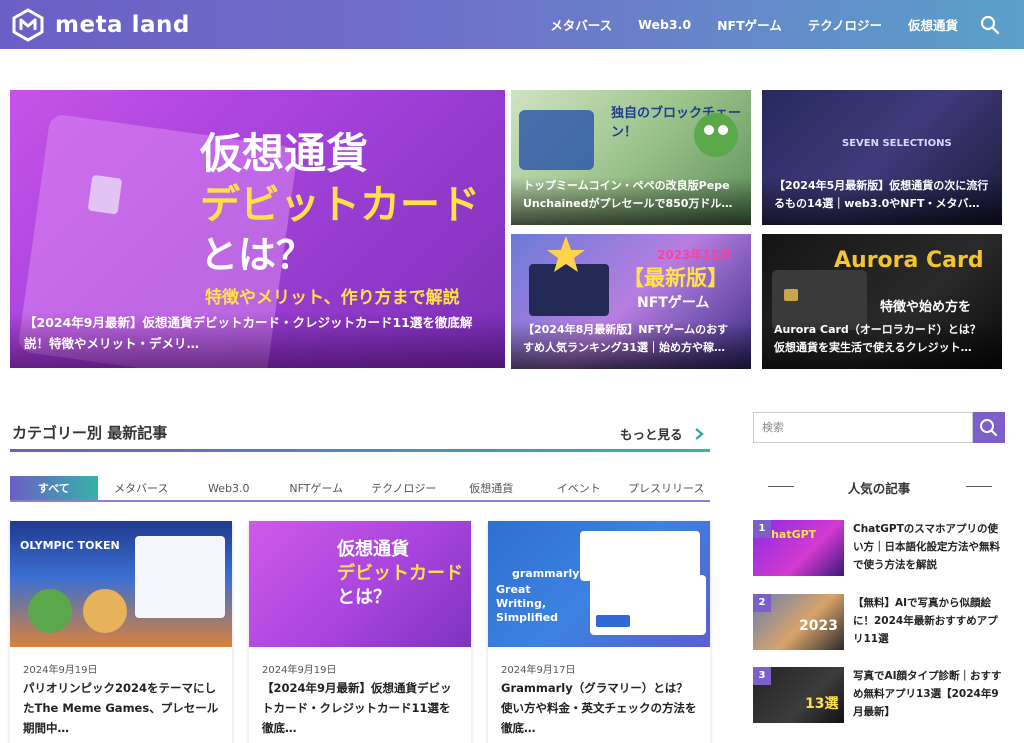  I want to click on nav-item-crypto: 仮想通貨, so click(933, 24).